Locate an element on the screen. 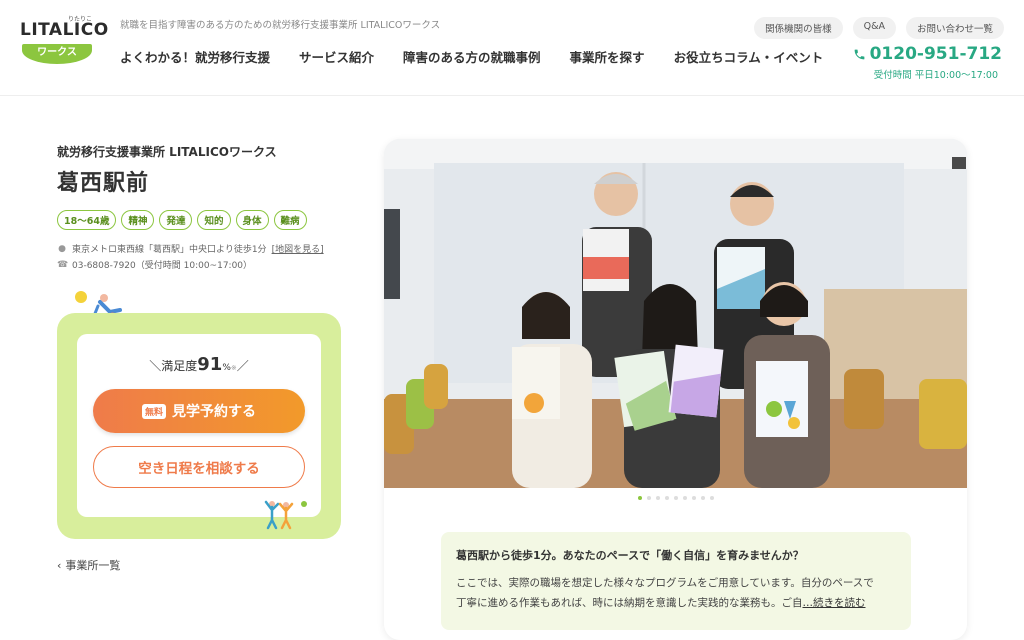 The image size is (1024, 640). sub-nav: 関係機関の皆様 Q&A お問い合わせ一覧 is located at coordinates (879, 28).